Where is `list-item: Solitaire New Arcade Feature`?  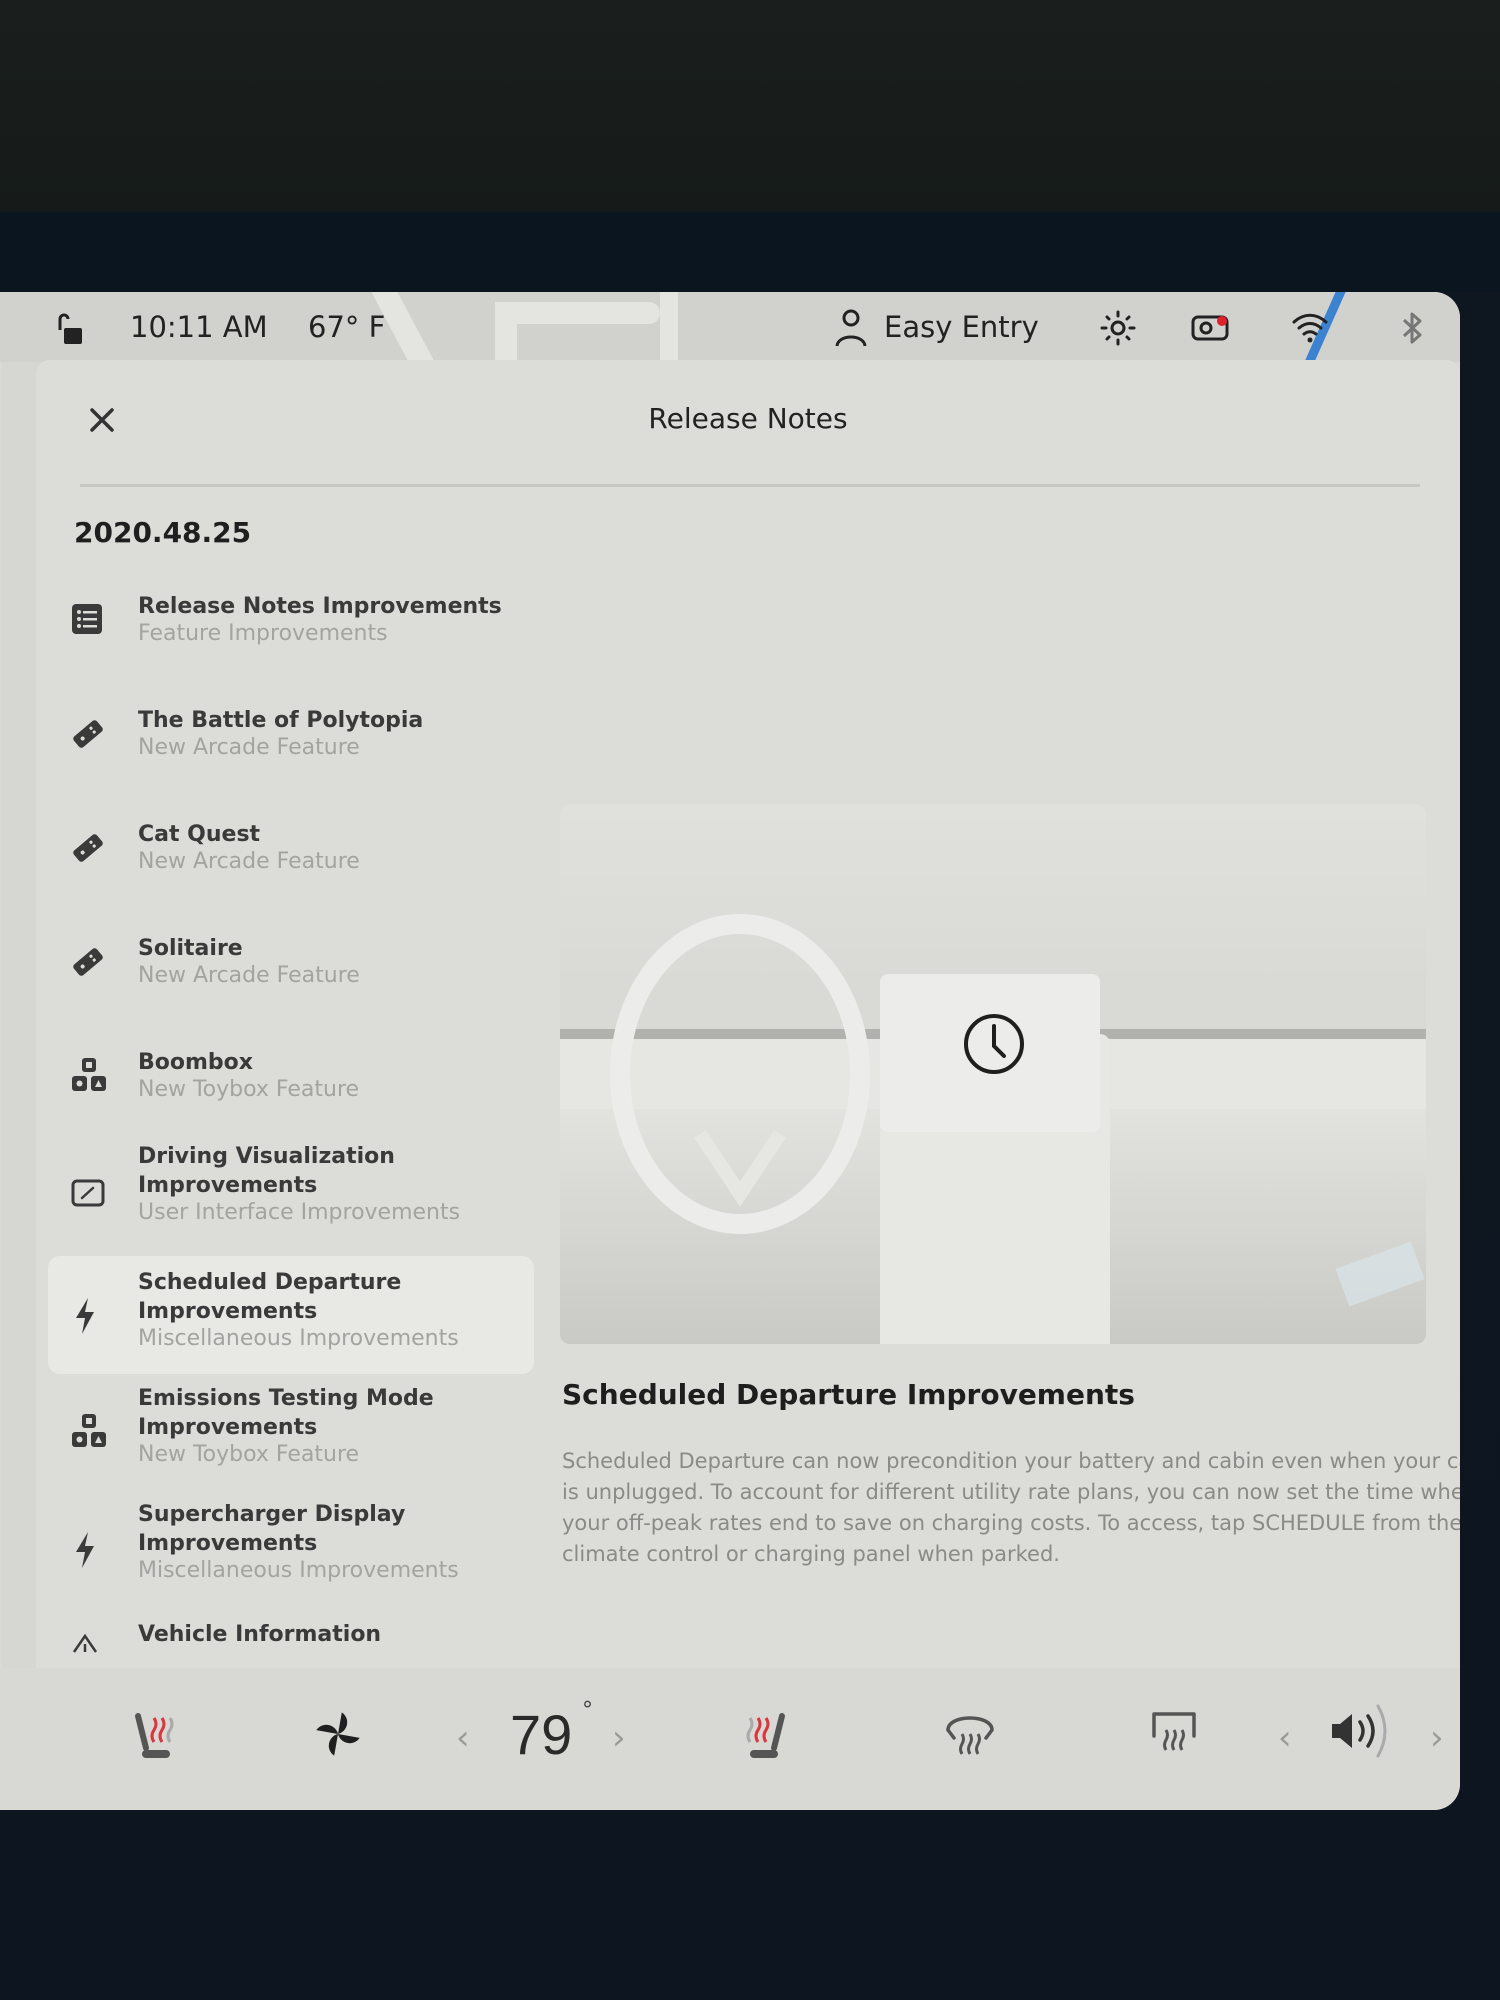 list-item: Solitaire New Arcade Feature is located at coordinates (291, 972).